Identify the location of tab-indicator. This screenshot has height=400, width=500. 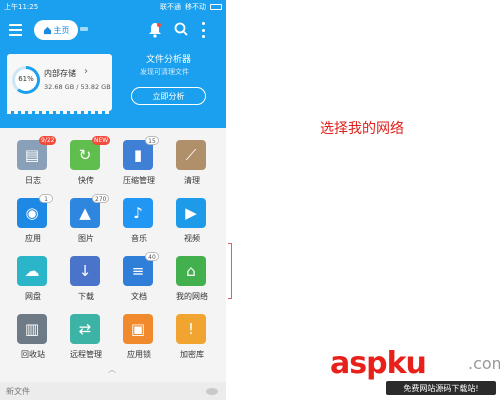
(84, 29).